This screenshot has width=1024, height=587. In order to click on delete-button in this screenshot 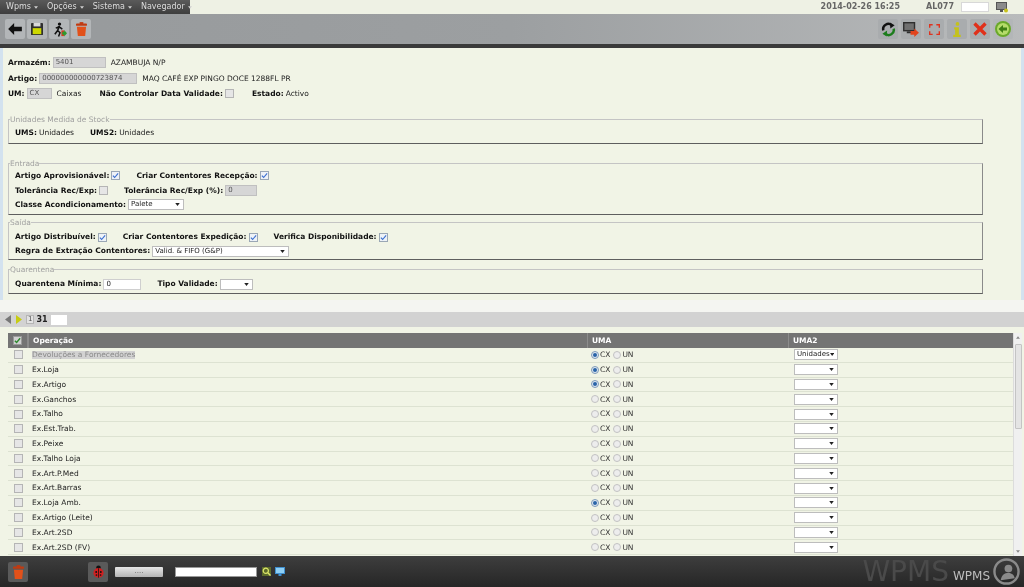, I will do `click(18, 571)`.